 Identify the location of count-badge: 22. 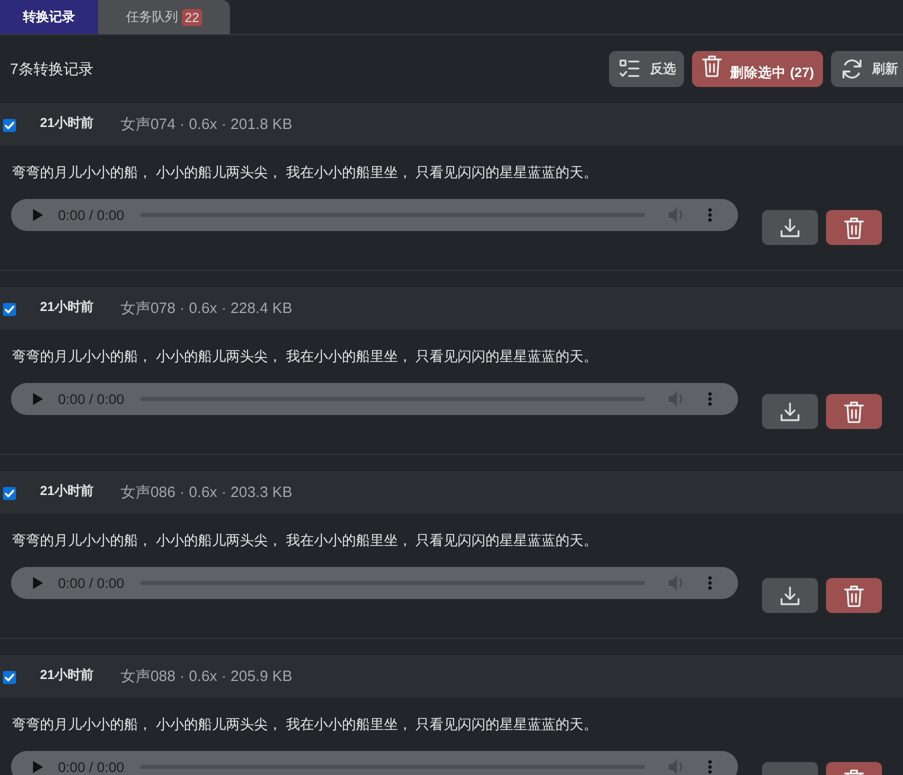
(192, 17).